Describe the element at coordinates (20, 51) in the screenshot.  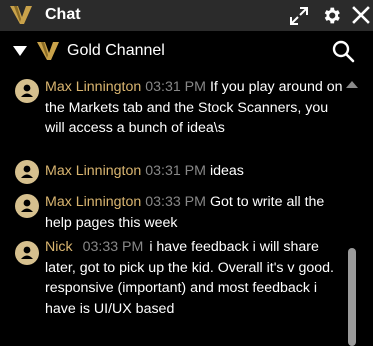
I see `caret-down-icon` at that location.